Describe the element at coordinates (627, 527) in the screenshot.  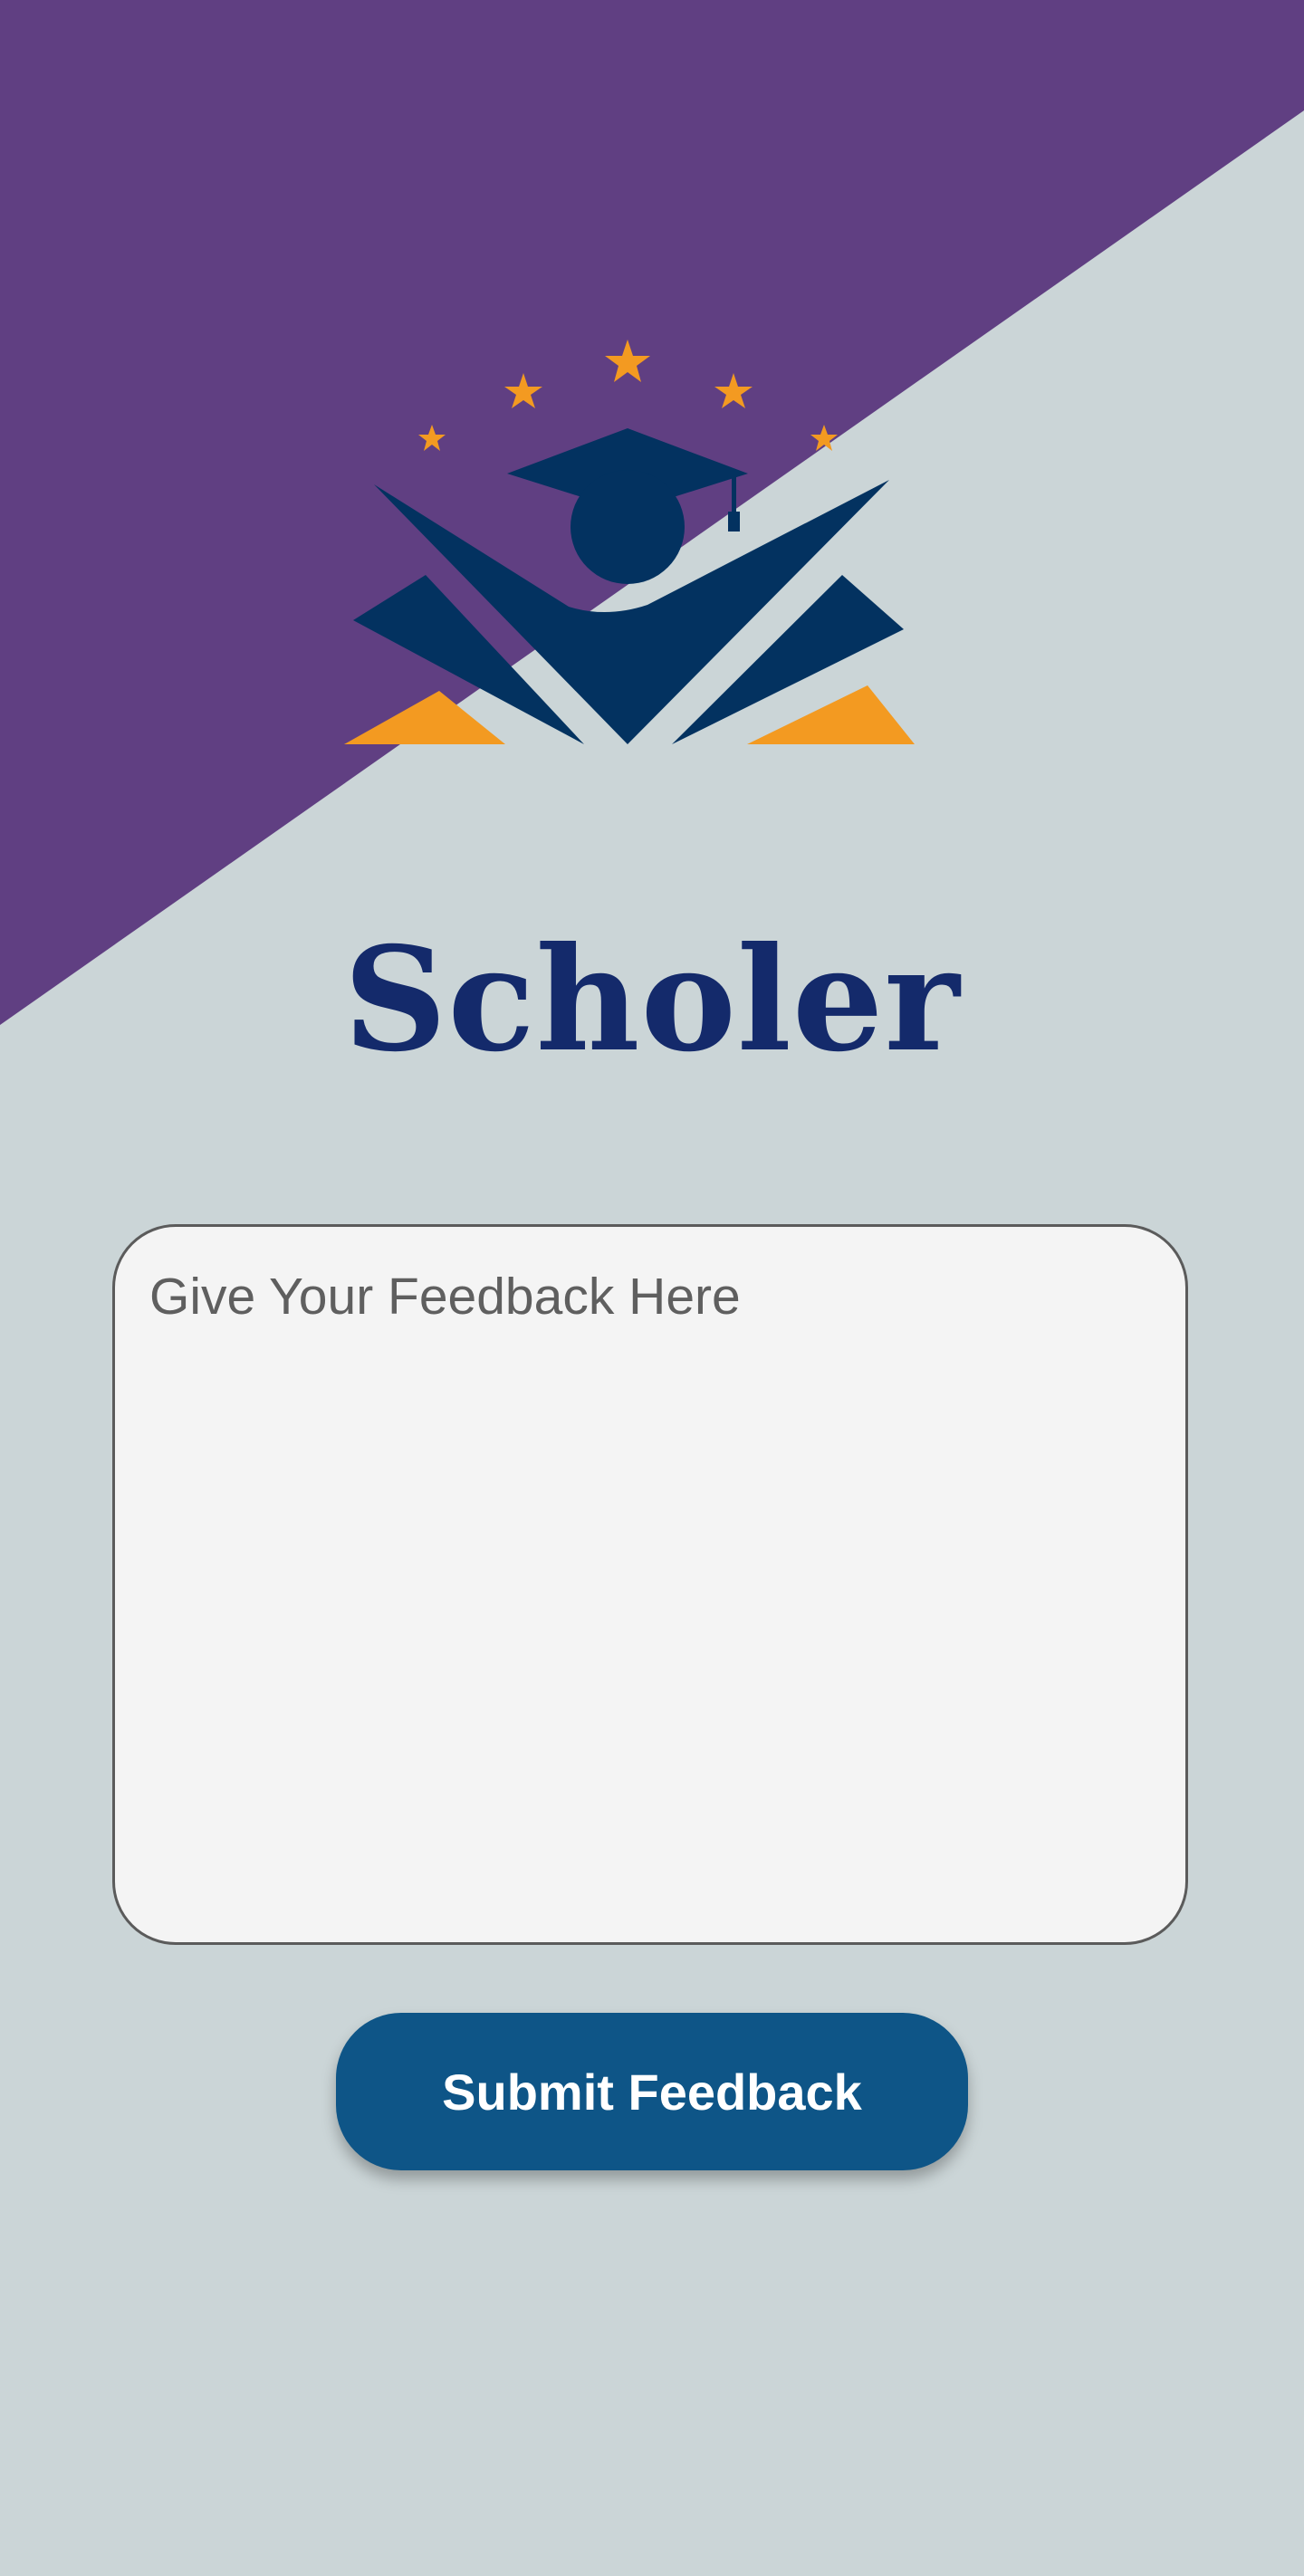
I see `head-icon` at that location.